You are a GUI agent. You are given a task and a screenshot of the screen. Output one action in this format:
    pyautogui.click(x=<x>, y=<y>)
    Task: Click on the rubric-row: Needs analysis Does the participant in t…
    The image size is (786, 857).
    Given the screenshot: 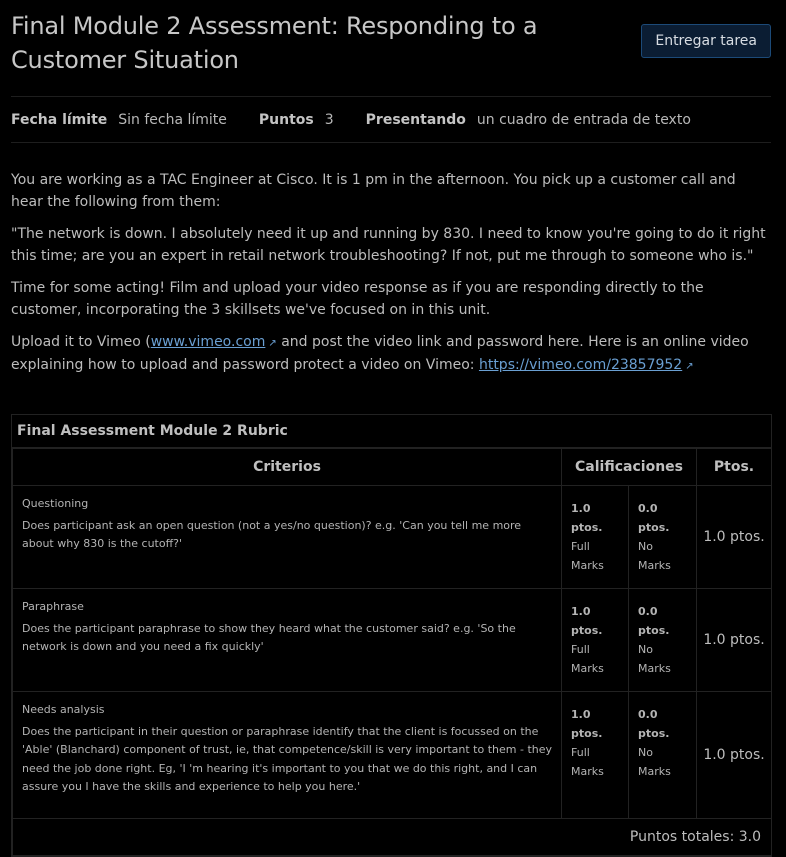 What is the action you would take?
    pyautogui.click(x=392, y=755)
    